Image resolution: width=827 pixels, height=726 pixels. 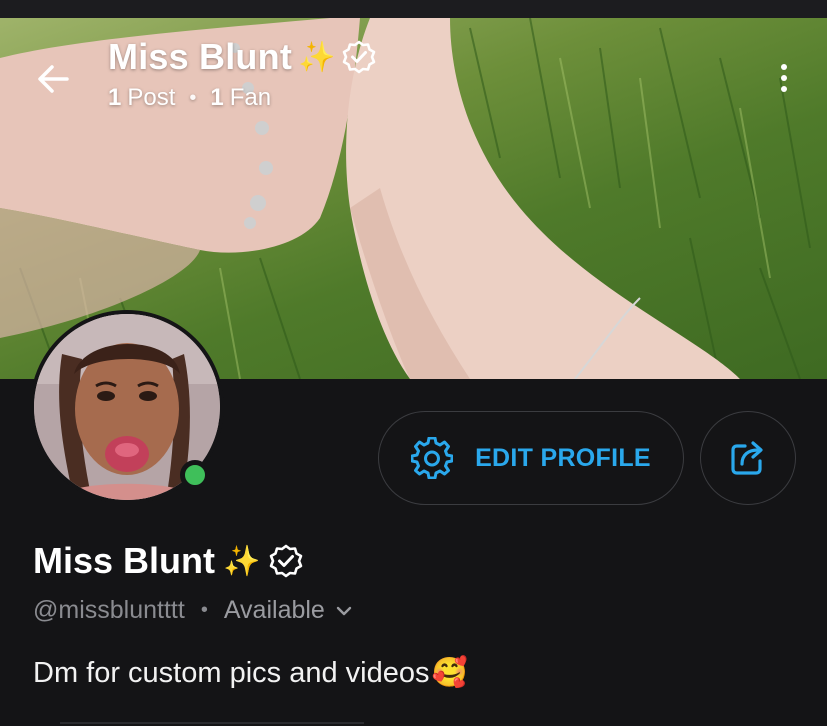 I want to click on more-vertical-icon, so click(x=784, y=67).